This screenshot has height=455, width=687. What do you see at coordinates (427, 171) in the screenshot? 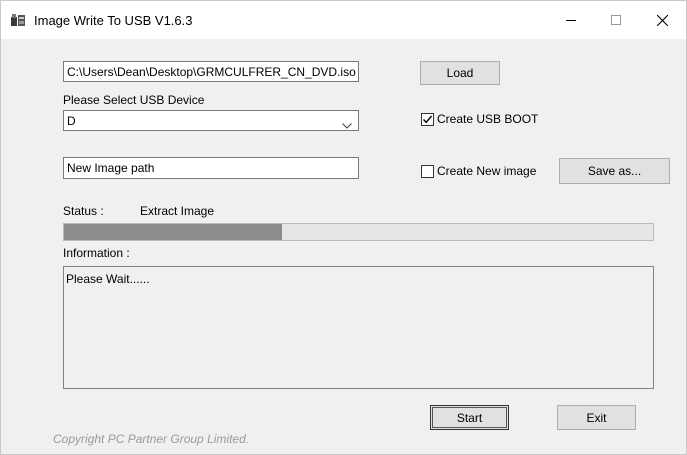
I see `create-new-image-checkbox` at bounding box center [427, 171].